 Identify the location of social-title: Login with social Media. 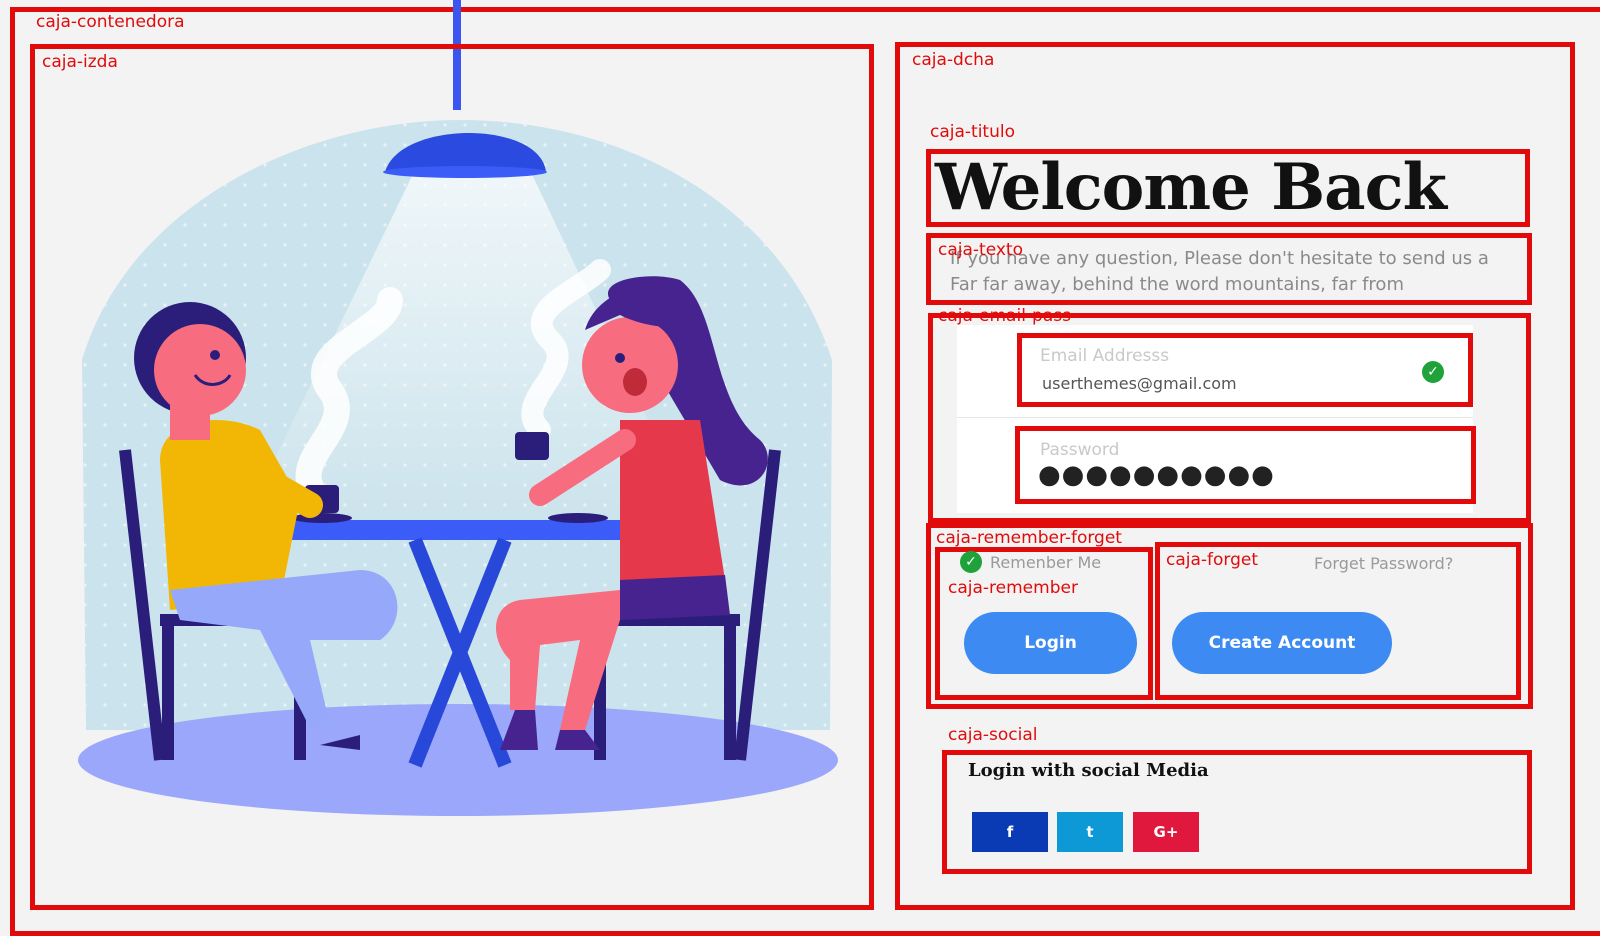
(1088, 770).